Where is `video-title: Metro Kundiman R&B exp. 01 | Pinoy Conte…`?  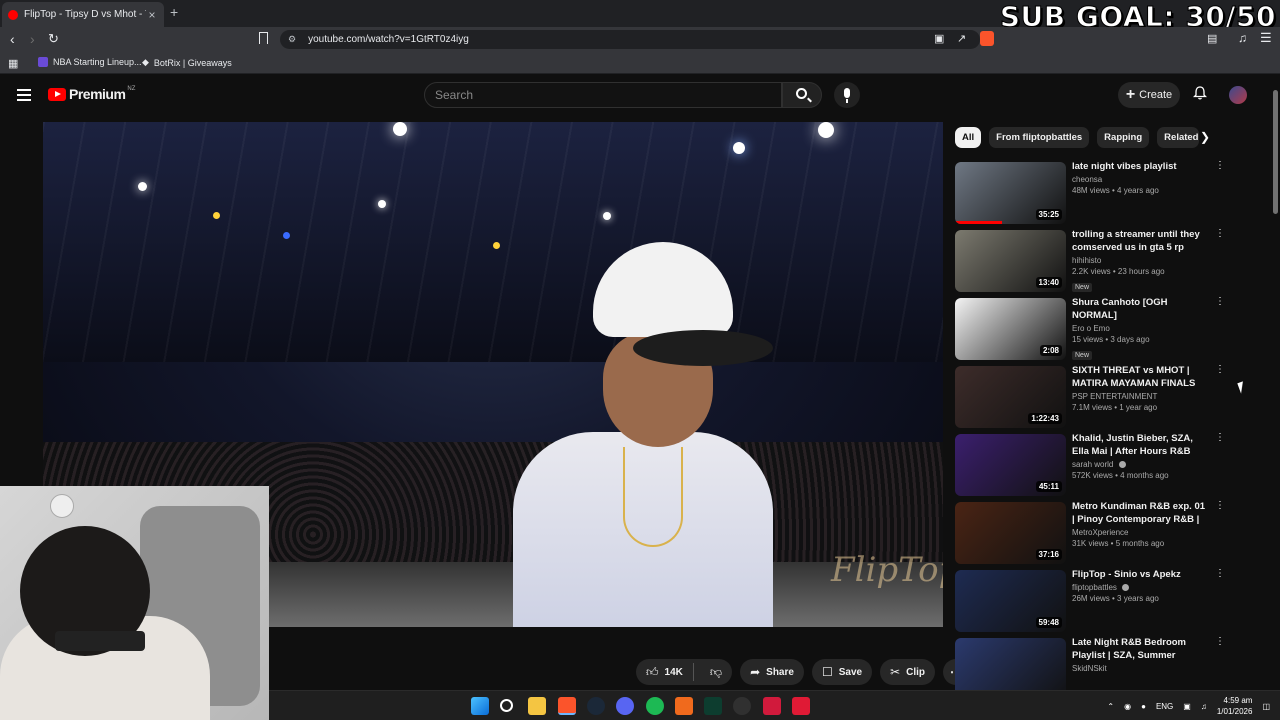
video-title: Metro Kundiman R&B exp. 01 | Pinoy Conte… is located at coordinates (1139, 513).